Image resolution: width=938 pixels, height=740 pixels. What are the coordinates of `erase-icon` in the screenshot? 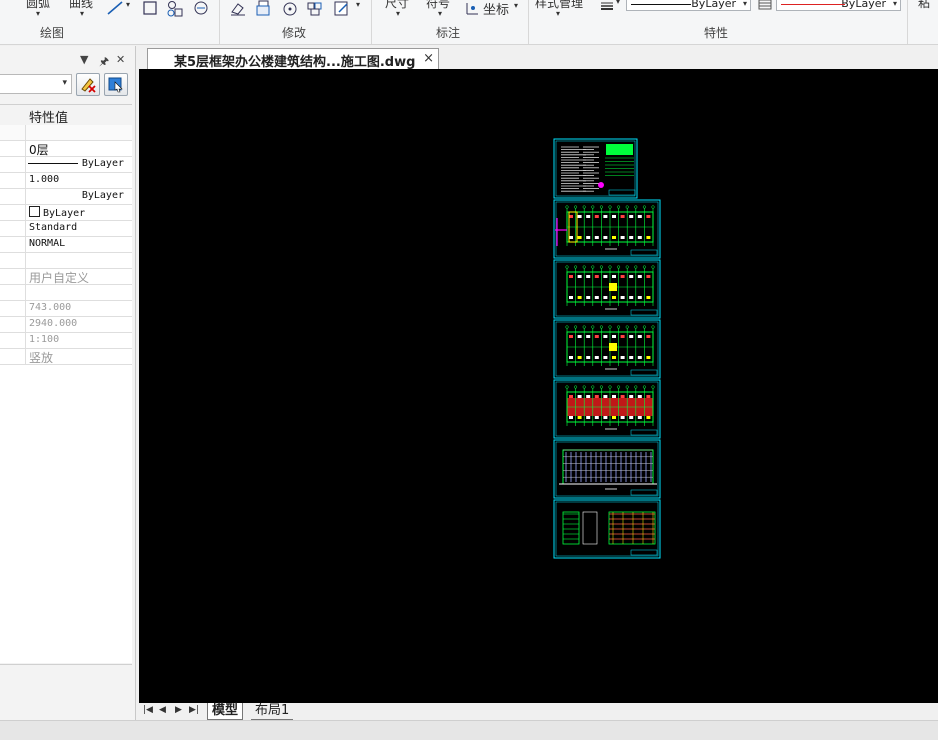 It's located at (238, 9).